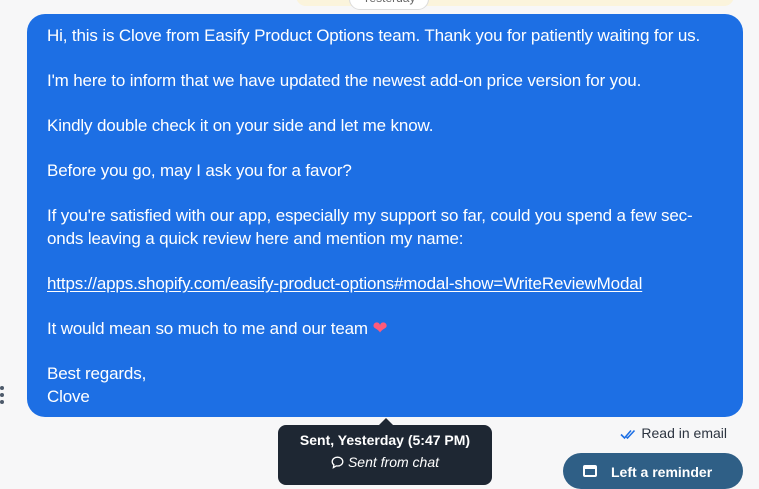 The width and height of the screenshot is (759, 489). What do you see at coordinates (662, 472) in the screenshot?
I see `reminder-label: Left a reminder` at bounding box center [662, 472].